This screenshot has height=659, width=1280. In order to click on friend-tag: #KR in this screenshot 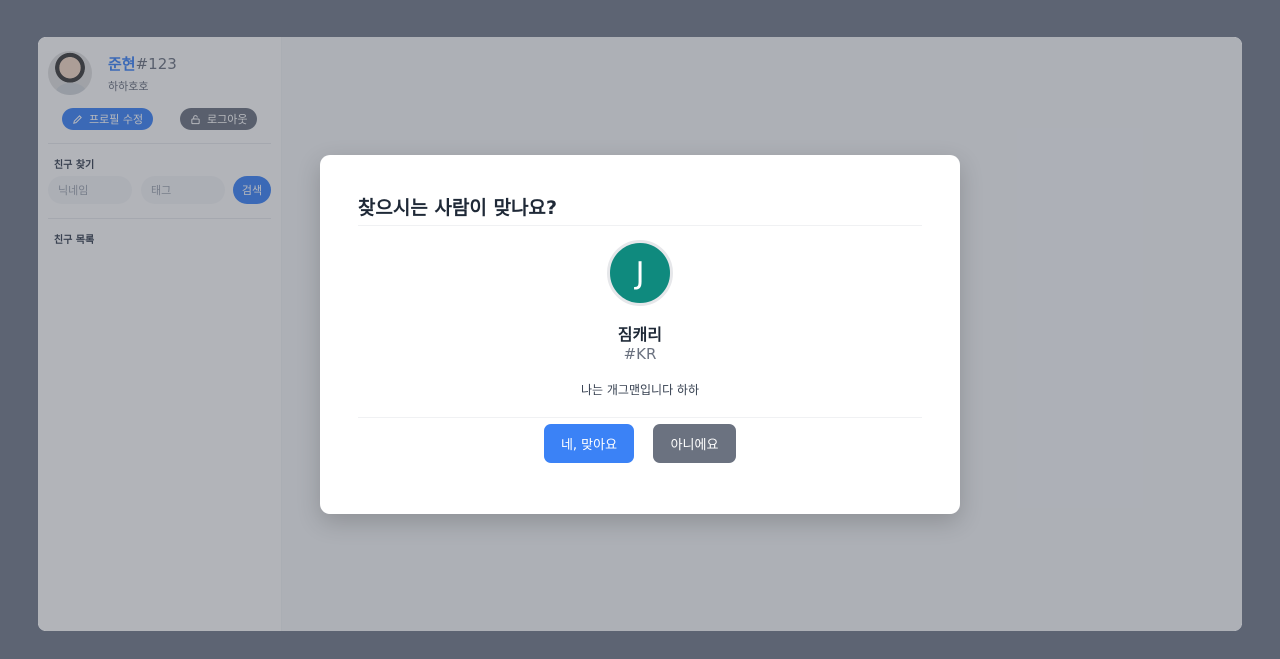, I will do `click(640, 354)`.